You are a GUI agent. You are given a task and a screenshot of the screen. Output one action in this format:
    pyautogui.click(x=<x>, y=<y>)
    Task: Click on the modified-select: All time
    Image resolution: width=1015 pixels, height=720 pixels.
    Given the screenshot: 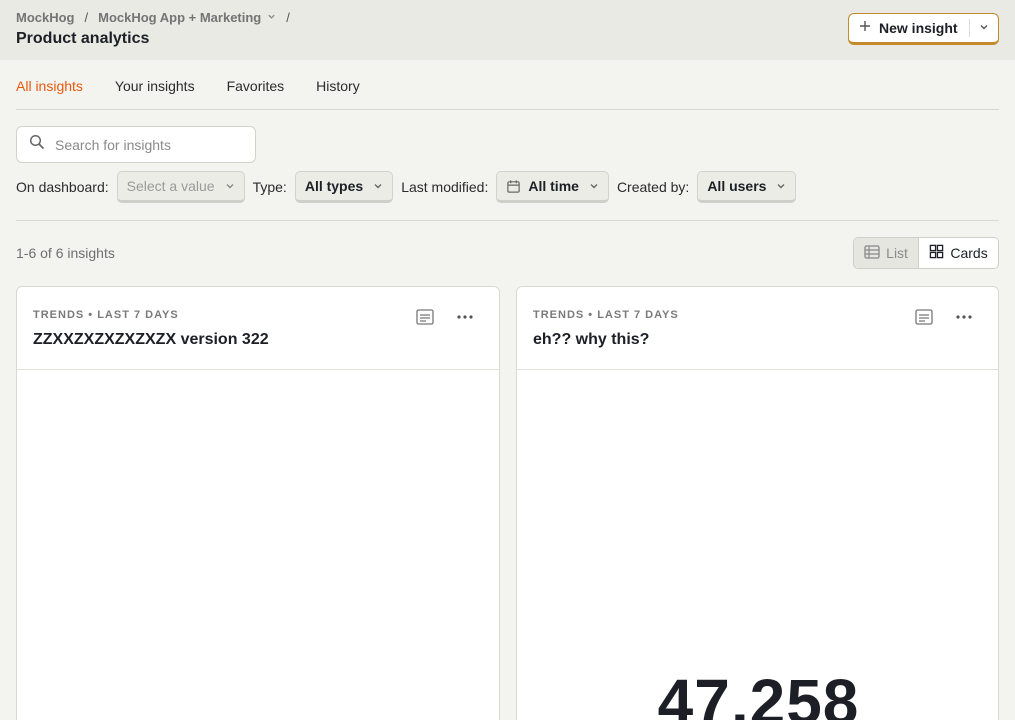 What is the action you would take?
    pyautogui.click(x=552, y=187)
    